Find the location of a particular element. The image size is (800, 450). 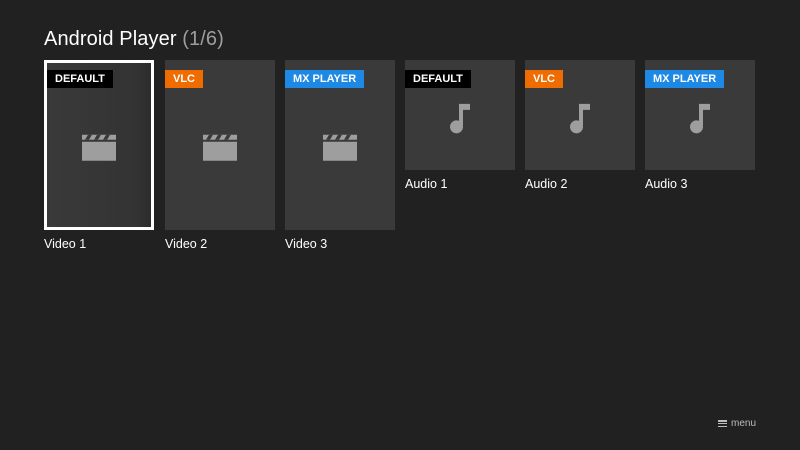

menu-hint: menu is located at coordinates (736, 423).